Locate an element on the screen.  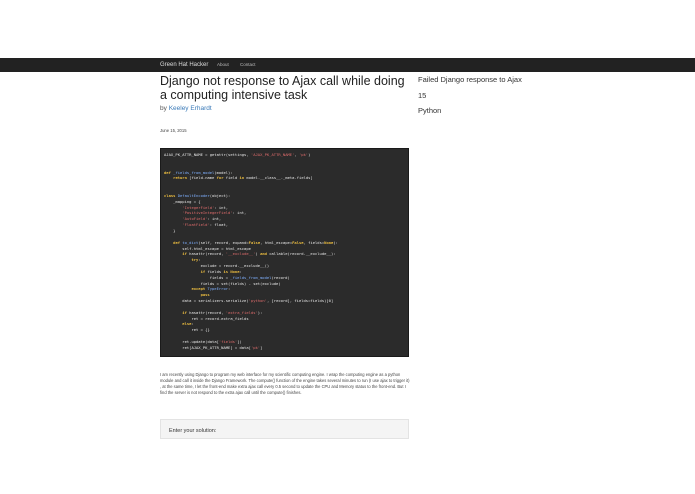
code-line: self.html_escape = html_escape is located at coordinates (216, 248).